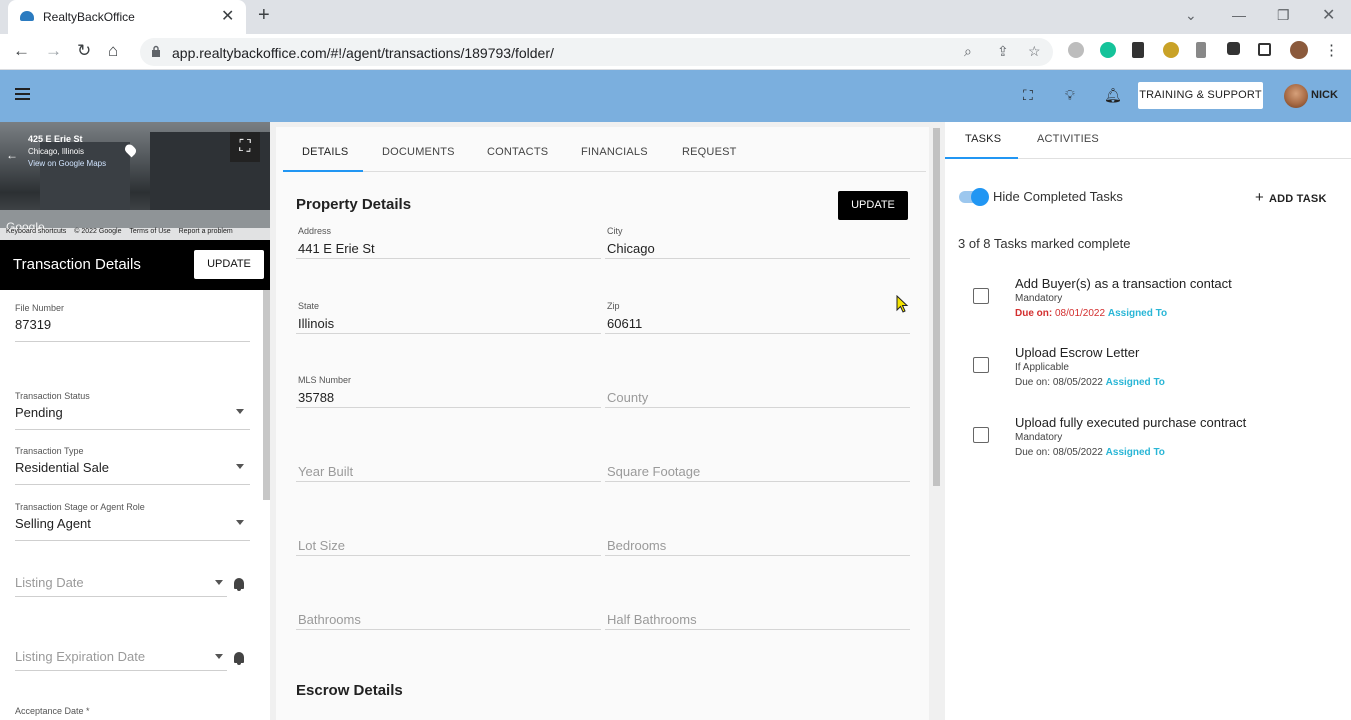 The image size is (1351, 720). What do you see at coordinates (757, 540) in the screenshot?
I see `bedrooms-field: Bedrooms` at bounding box center [757, 540].